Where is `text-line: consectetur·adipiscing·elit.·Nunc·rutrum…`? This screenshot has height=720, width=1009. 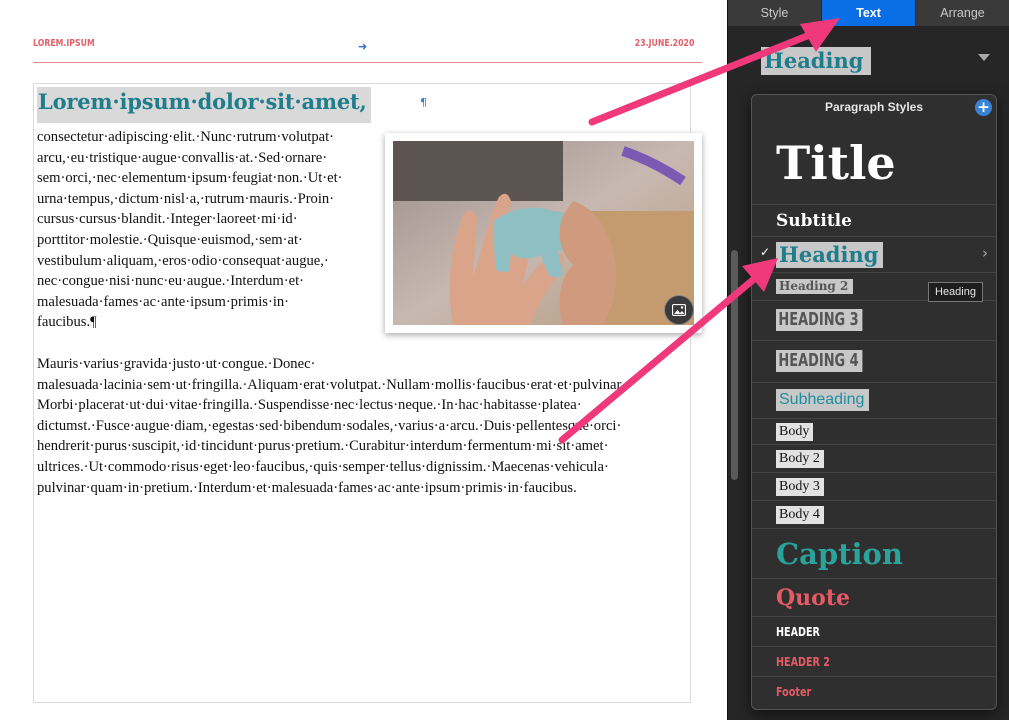 text-line: consectetur·adipiscing·elit.·Nunc·rutrum… is located at coordinates (186, 137).